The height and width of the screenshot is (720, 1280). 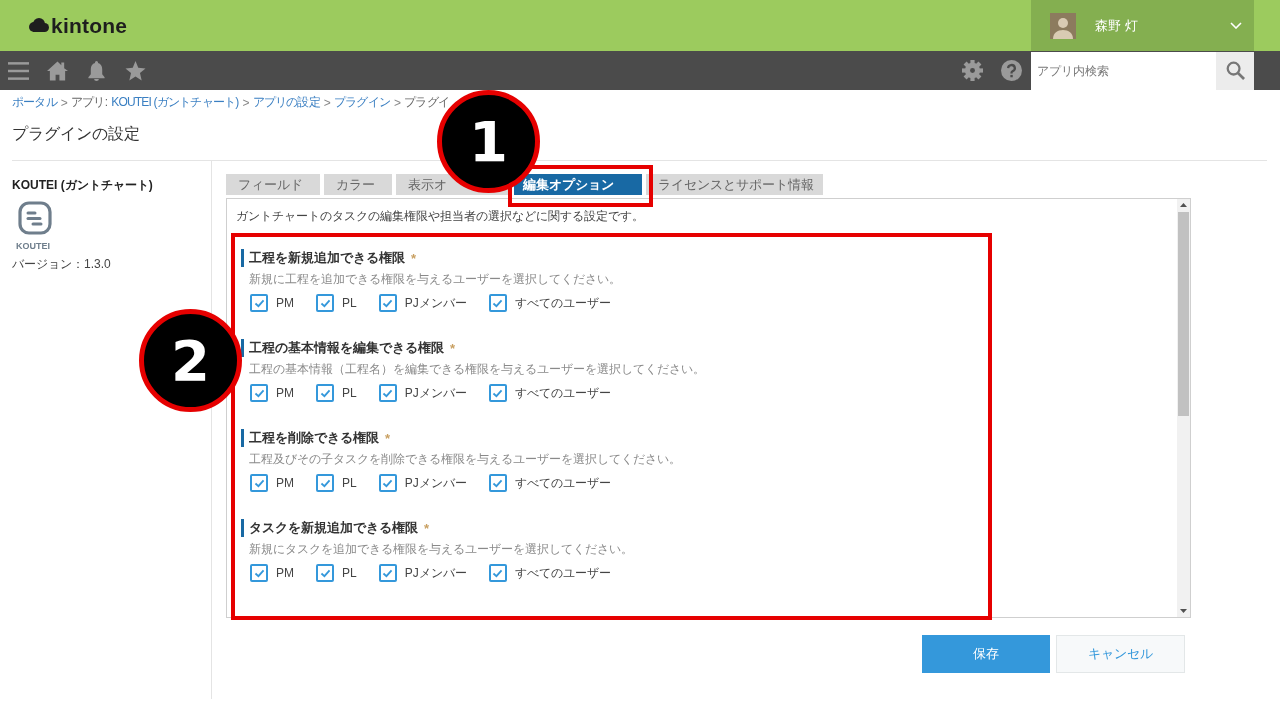 I want to click on plugin-version: バージョン：1.3.0, so click(x=62, y=264).